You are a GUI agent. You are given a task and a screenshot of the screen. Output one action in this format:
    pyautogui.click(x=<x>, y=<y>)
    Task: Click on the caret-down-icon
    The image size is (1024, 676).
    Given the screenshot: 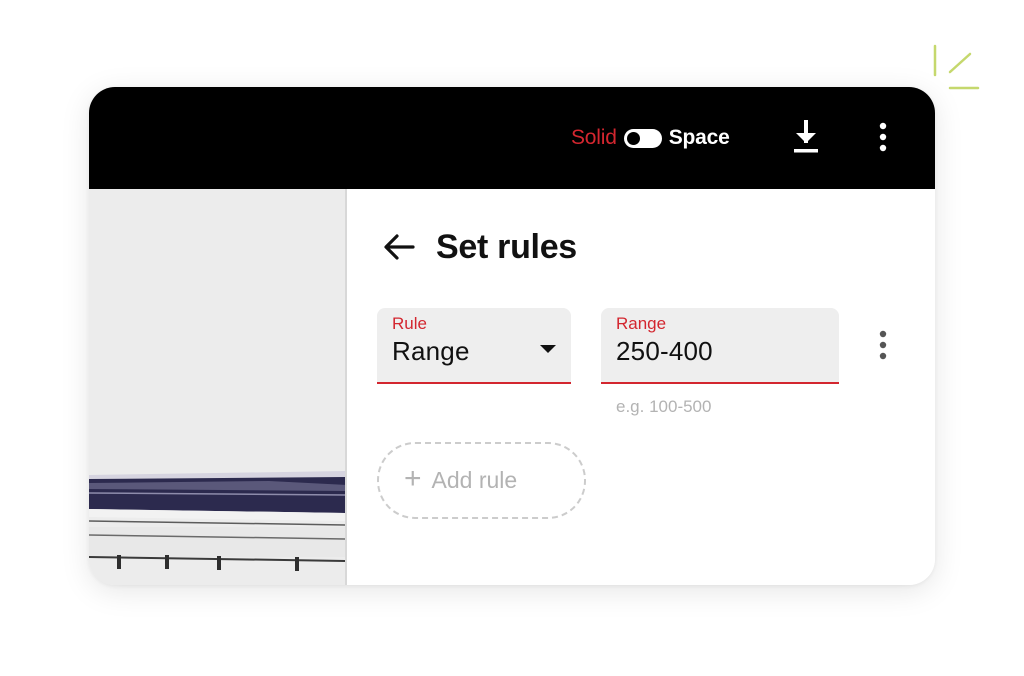 What is the action you would take?
    pyautogui.click(x=548, y=349)
    